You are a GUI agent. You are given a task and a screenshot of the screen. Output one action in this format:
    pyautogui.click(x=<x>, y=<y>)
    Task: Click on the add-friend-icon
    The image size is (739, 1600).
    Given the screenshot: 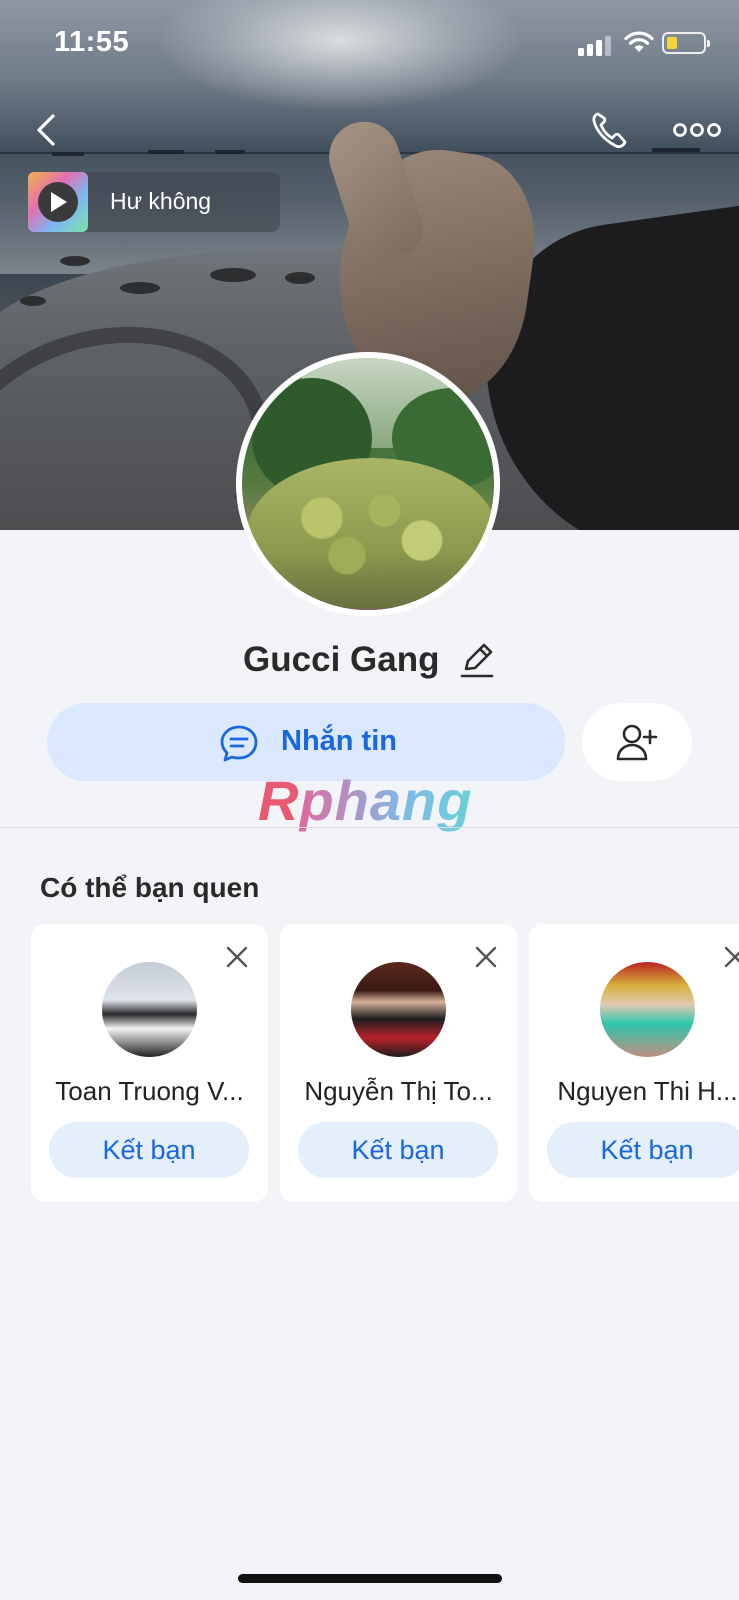 What is the action you would take?
    pyautogui.click(x=637, y=742)
    